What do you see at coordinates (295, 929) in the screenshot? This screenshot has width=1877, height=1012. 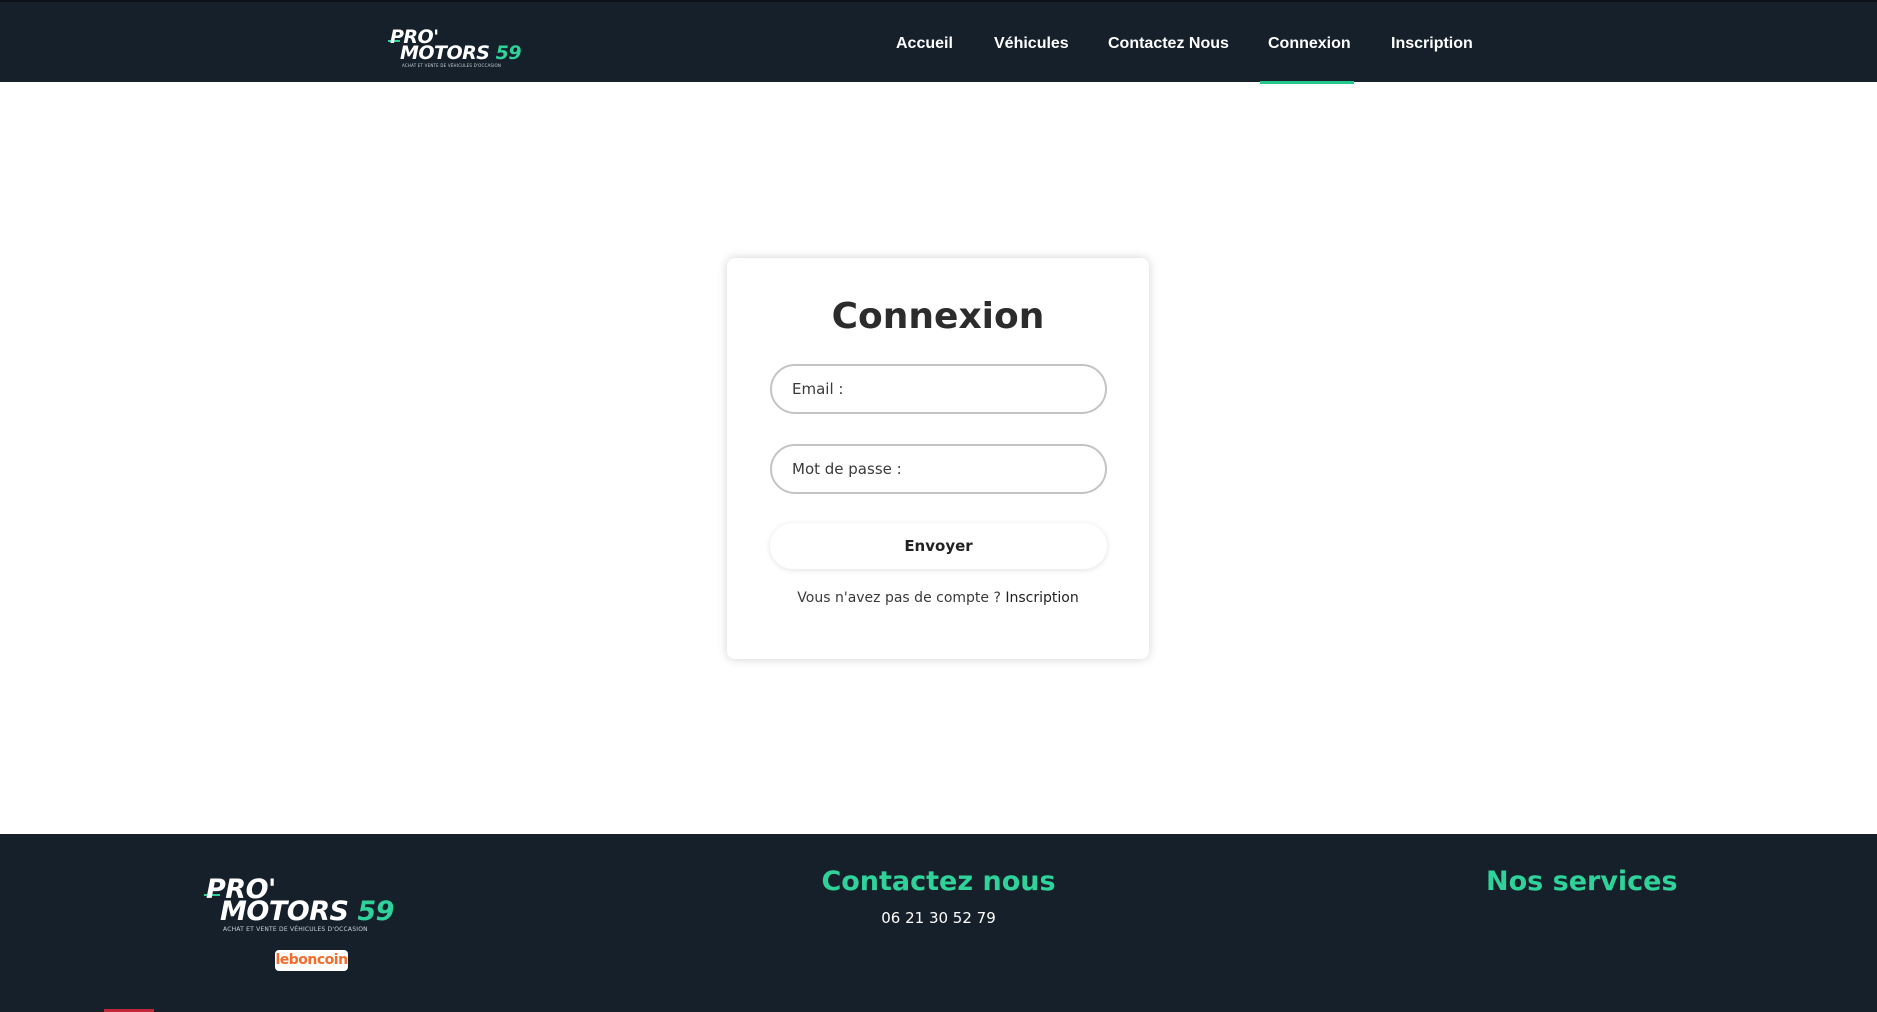 I see `logo-tagline: ACHAT ET VENTE DE VÉHICULES D'OCCASION` at bounding box center [295, 929].